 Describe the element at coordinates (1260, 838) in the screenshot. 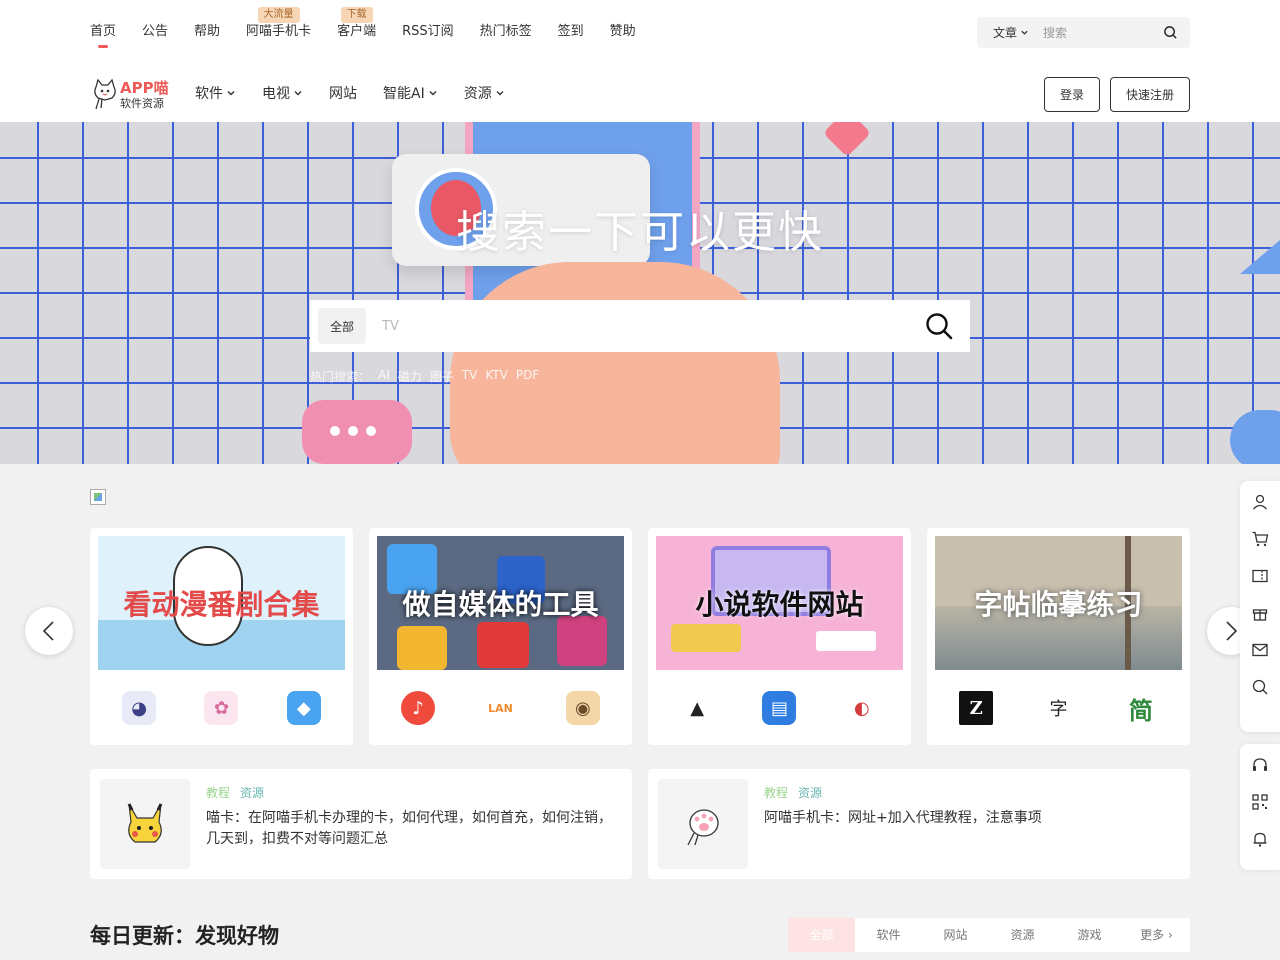

I see `bell-icon` at that location.